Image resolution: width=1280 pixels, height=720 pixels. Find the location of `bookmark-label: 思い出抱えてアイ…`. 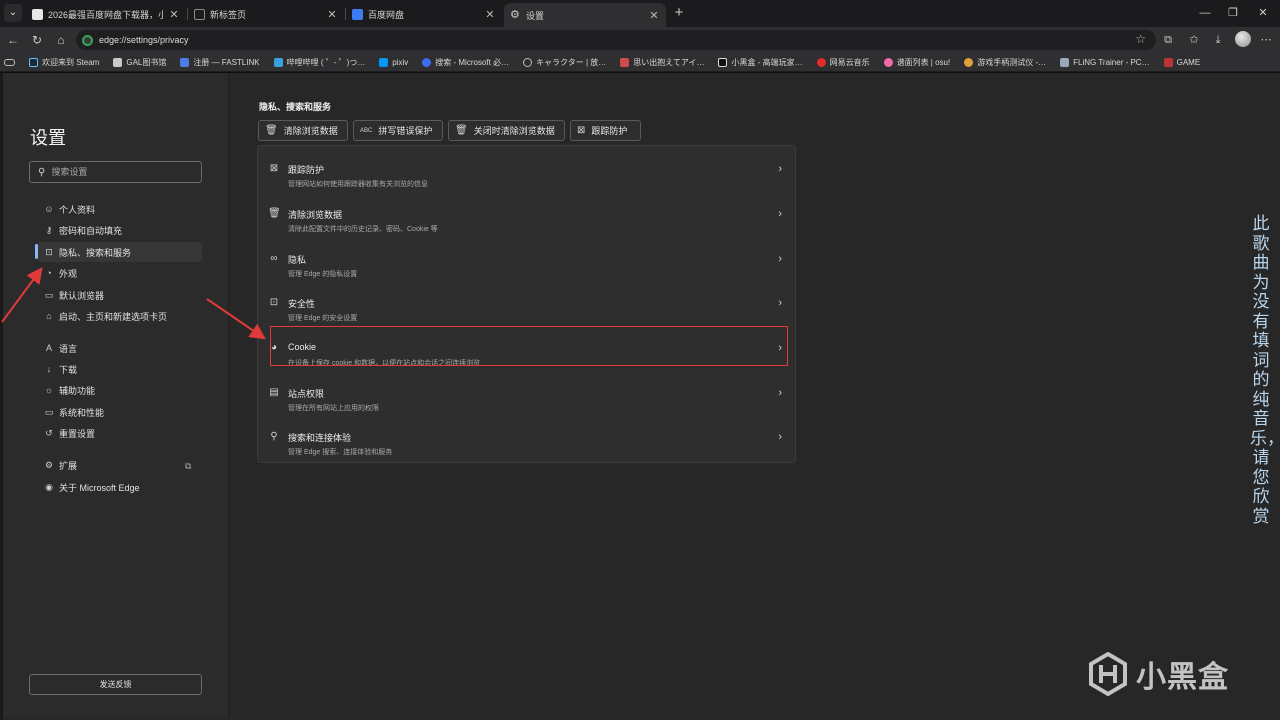

bookmark-label: 思い出抱えてアイ… is located at coordinates (669, 62).